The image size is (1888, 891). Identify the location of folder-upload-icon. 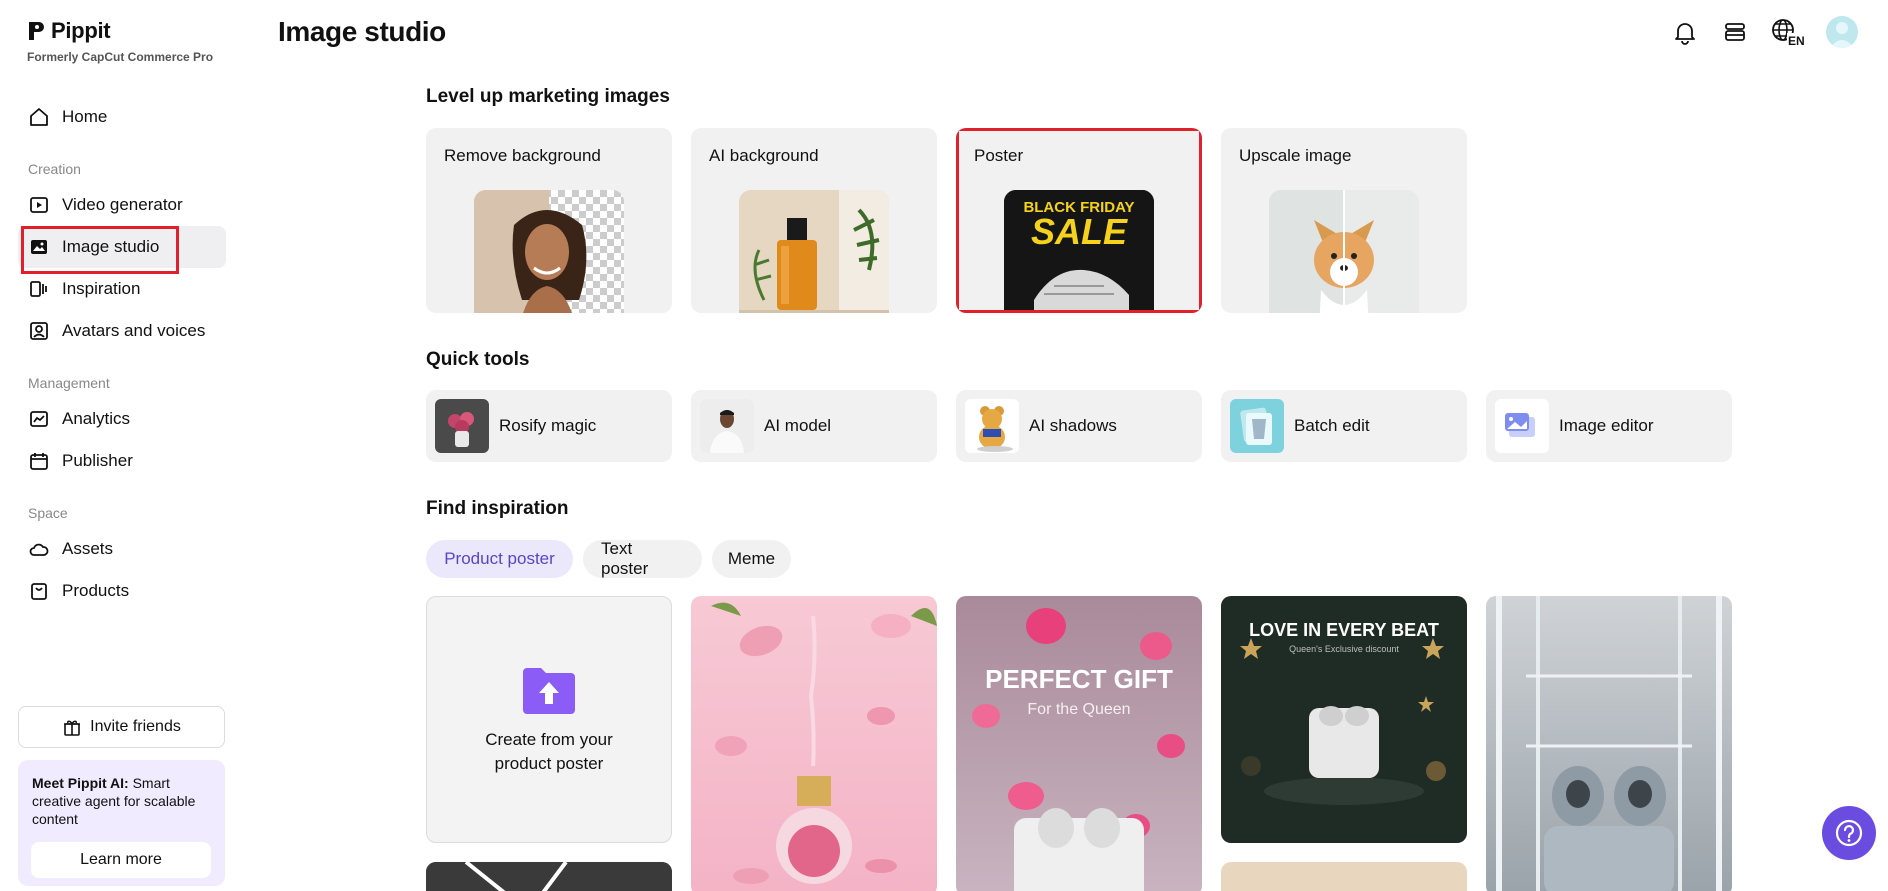
(549, 690).